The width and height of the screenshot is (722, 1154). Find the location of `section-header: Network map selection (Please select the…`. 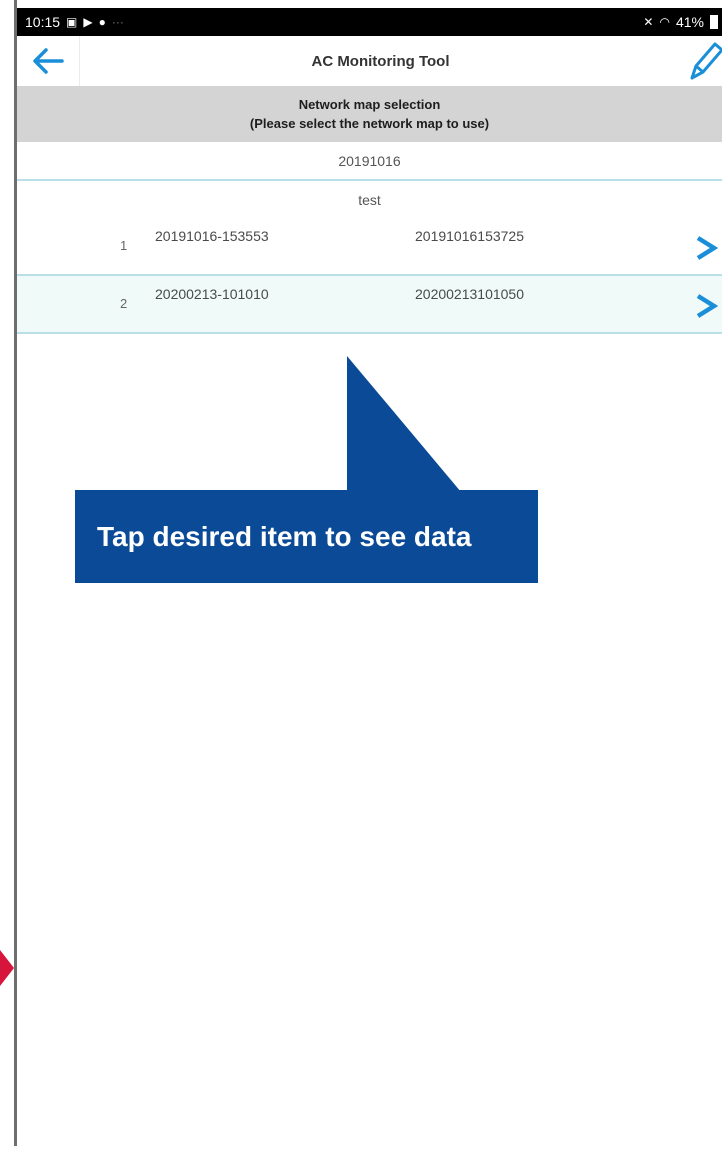

section-header: Network map selection (Please select the… is located at coordinates (369, 114).